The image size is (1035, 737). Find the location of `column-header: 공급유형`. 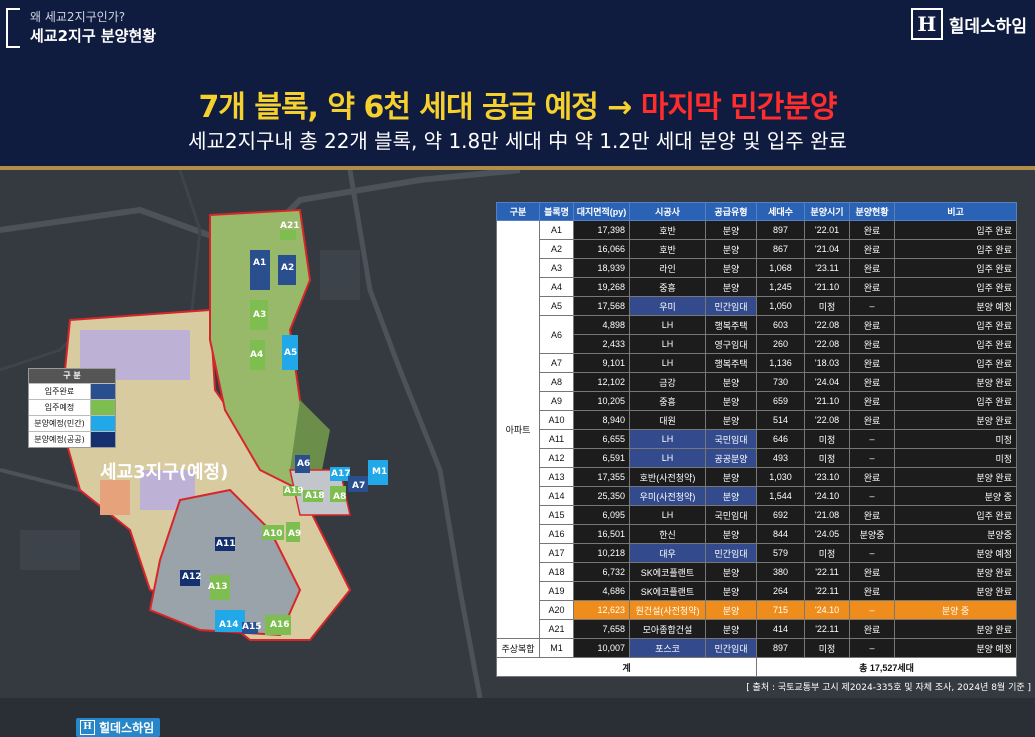

column-header: 공급유형 is located at coordinates (731, 211).